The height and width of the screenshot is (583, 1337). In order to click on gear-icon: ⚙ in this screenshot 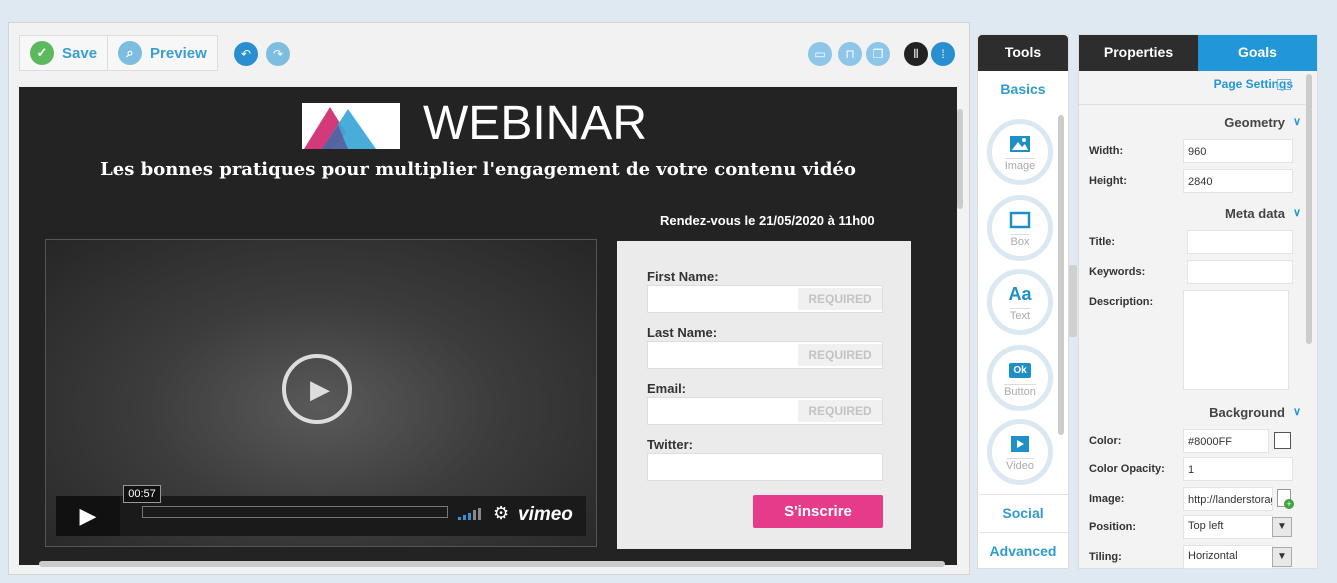, I will do `click(501, 513)`.